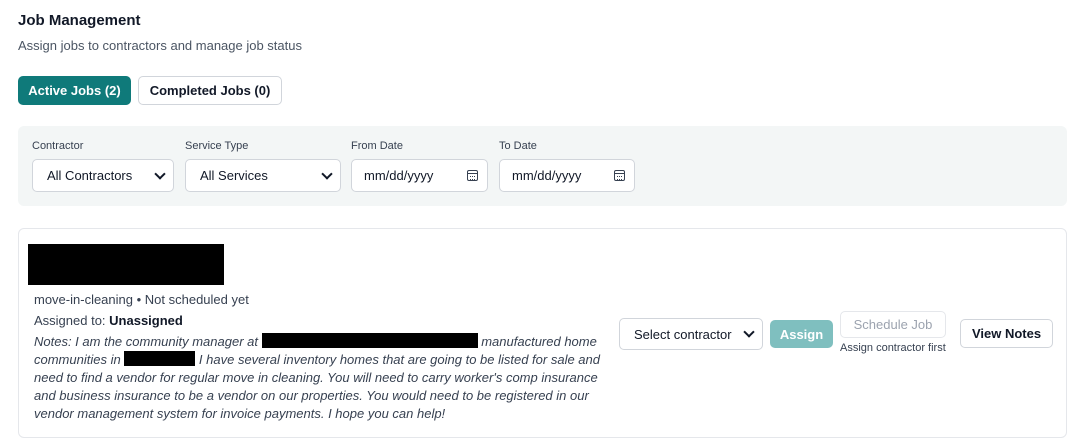  I want to click on assign-button: Assign, so click(801, 334).